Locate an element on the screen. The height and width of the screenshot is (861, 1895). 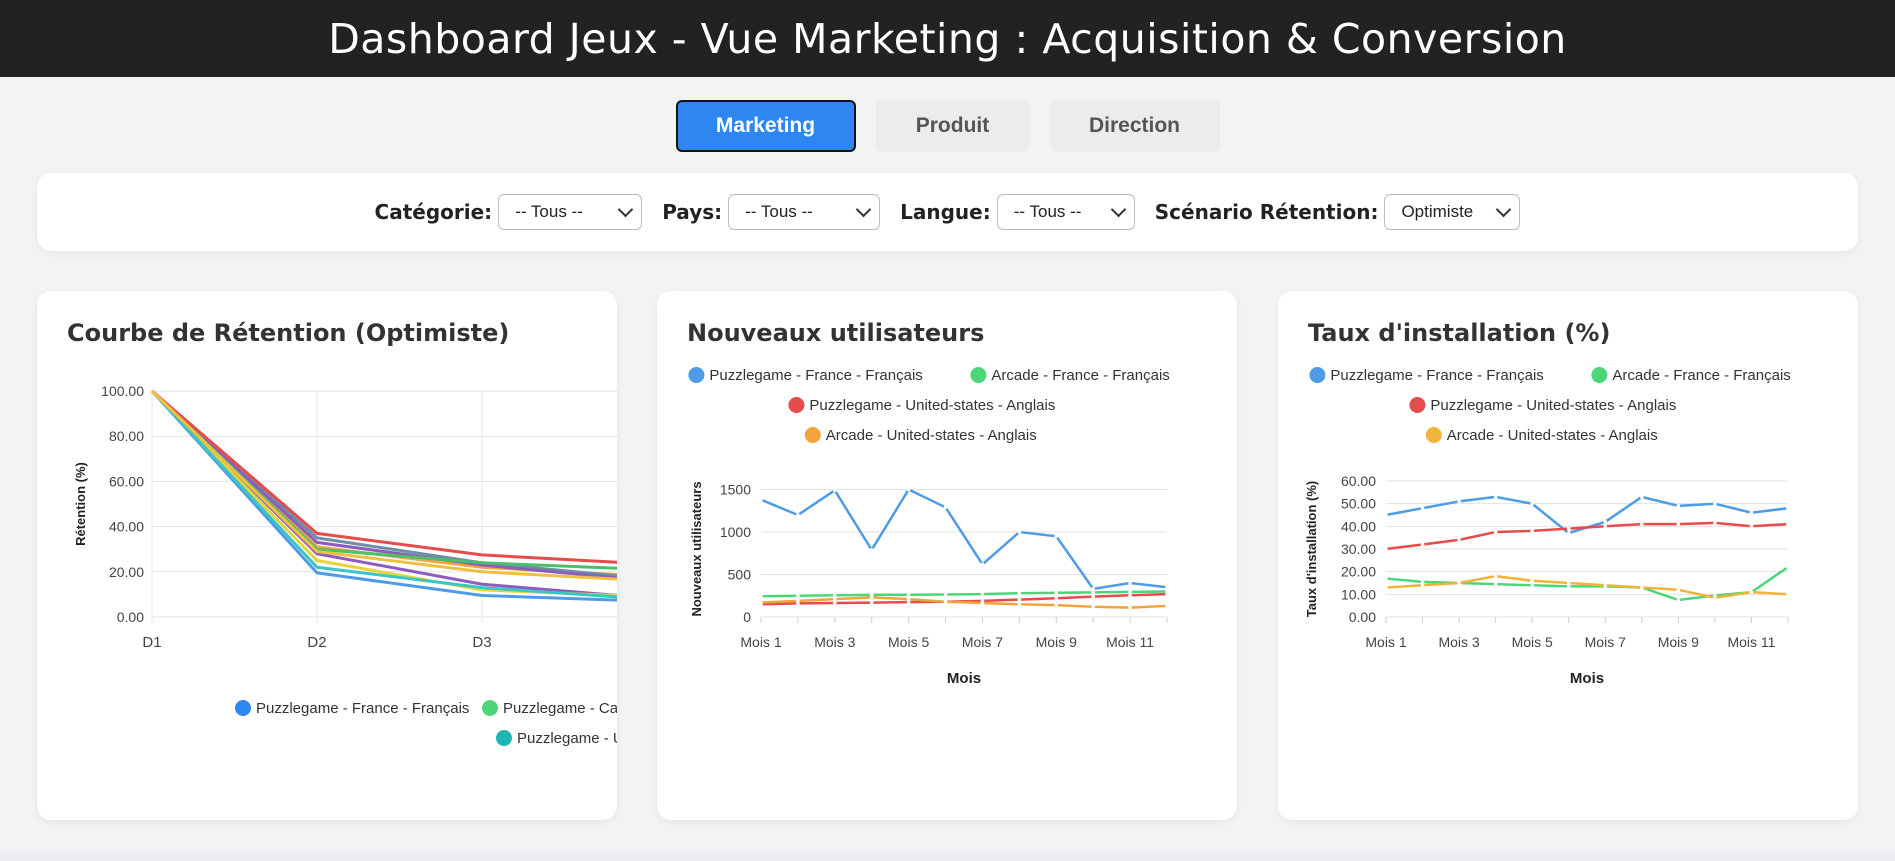
tab-direction: Direction is located at coordinates (1134, 126).